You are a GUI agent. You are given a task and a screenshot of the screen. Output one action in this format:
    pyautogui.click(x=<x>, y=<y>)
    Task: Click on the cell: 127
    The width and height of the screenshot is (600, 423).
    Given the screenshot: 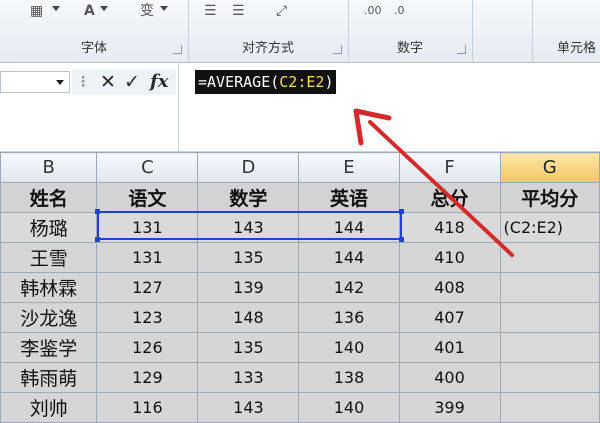 What is the action you would take?
    pyautogui.click(x=147, y=287)
    